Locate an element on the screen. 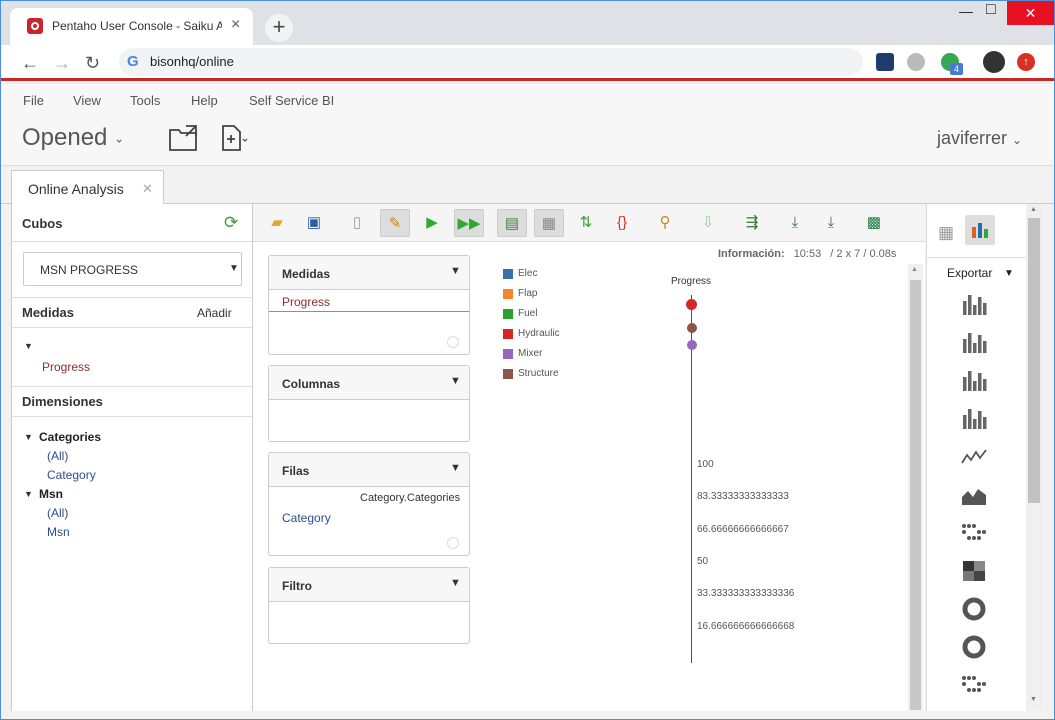  back-icon: ← is located at coordinates (30, 63).